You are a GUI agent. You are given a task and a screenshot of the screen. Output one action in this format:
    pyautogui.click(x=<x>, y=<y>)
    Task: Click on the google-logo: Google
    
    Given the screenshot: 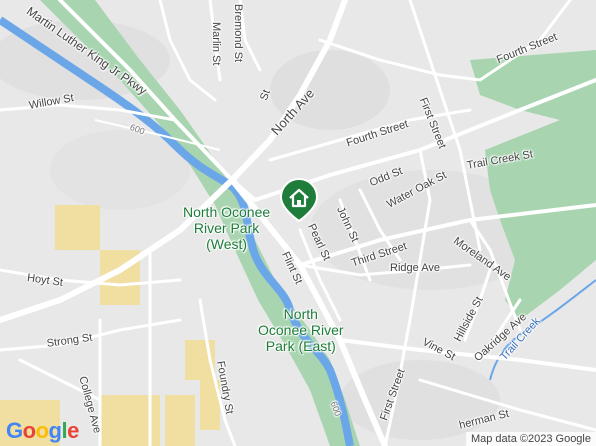 What is the action you would take?
    pyautogui.click(x=42, y=431)
    